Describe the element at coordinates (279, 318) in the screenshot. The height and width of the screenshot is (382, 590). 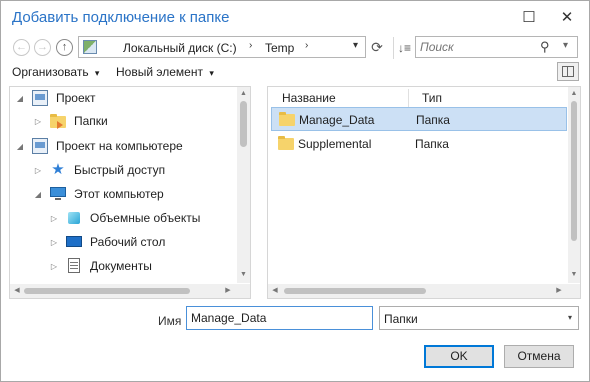
I see `name-field` at that location.